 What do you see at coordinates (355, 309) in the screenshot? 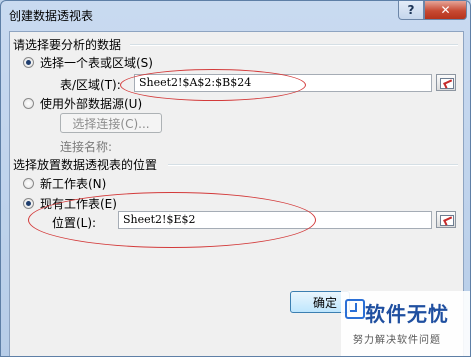
I see `watermark-logo-icon` at bounding box center [355, 309].